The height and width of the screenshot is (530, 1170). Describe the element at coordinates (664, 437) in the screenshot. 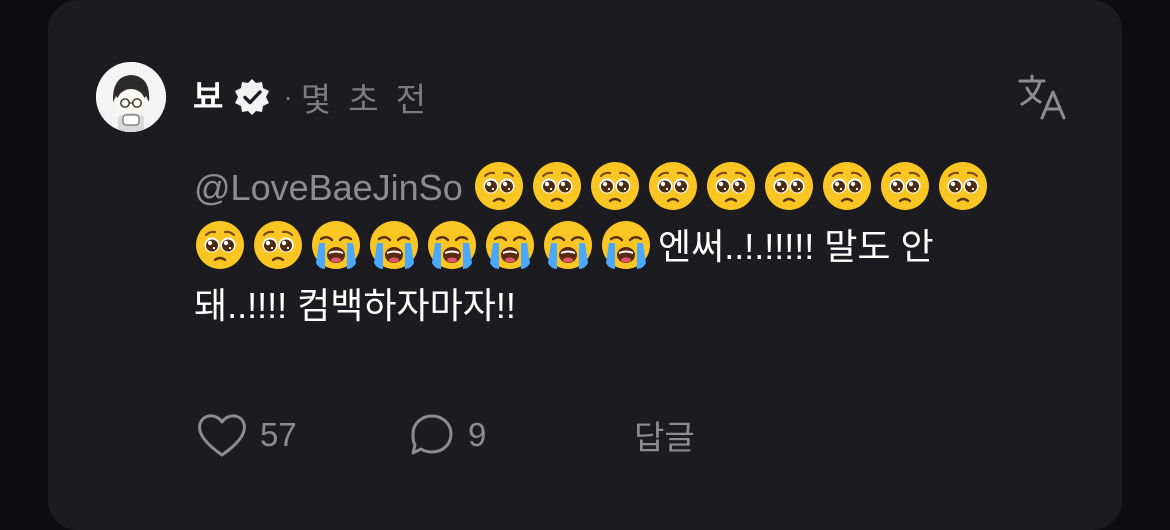

I see `reply-label: 답글` at that location.